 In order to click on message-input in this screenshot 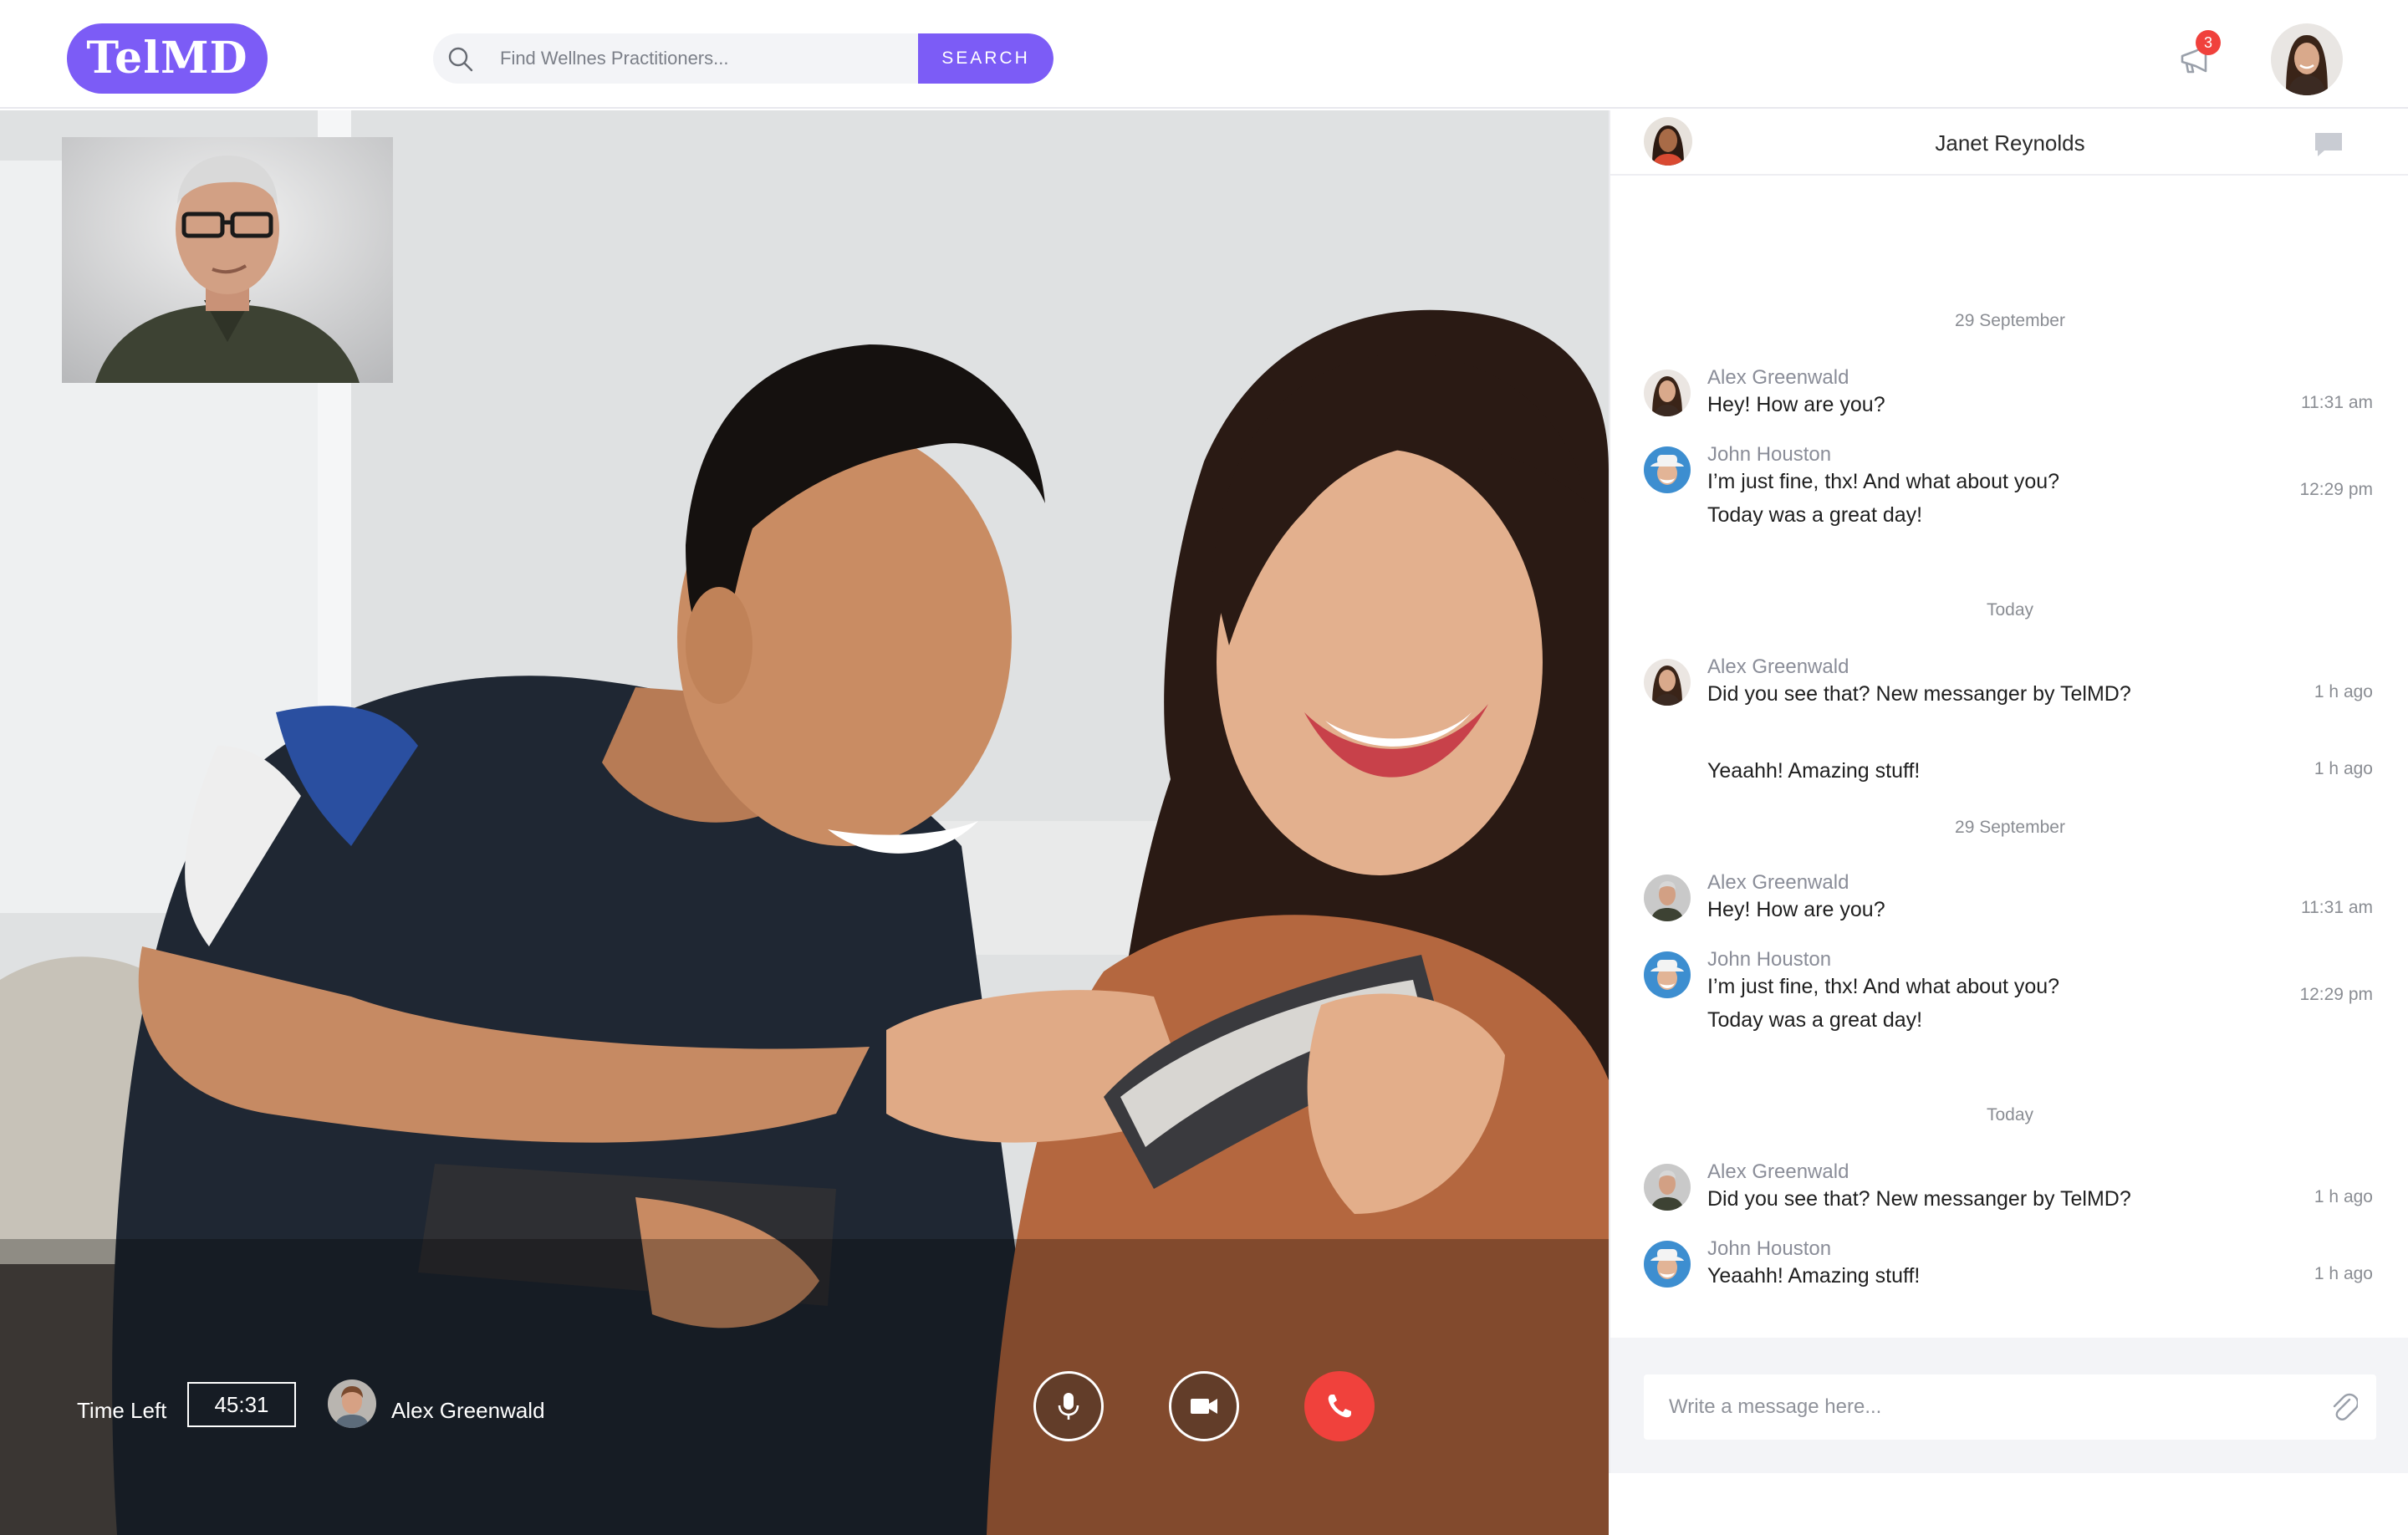, I will do `click(2010, 1407)`.